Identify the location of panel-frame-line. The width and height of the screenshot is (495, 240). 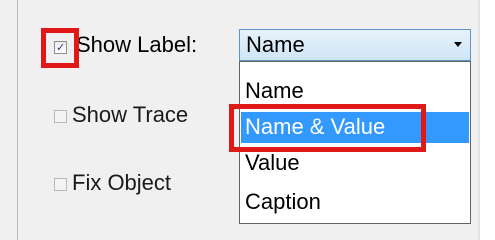
(17, 120).